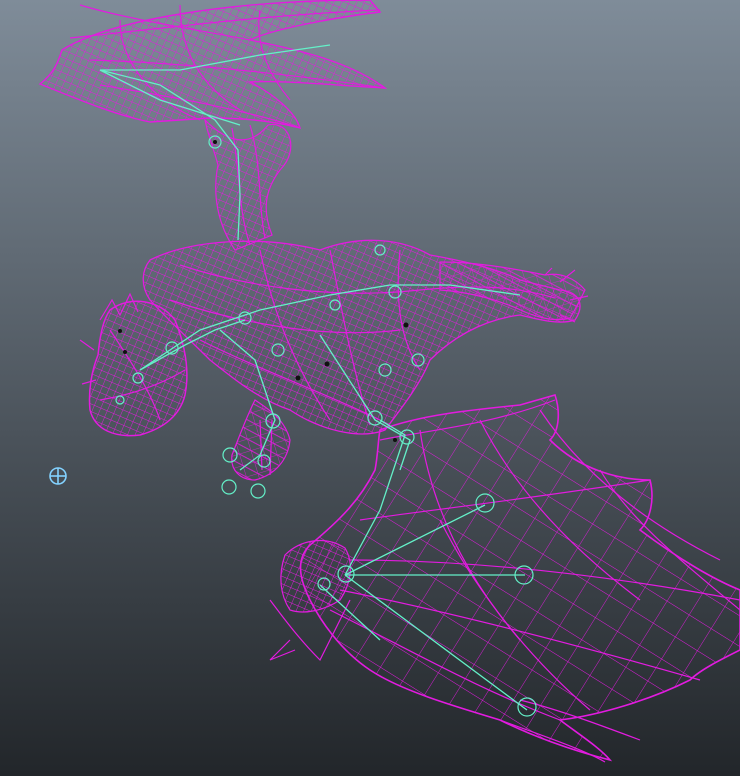 The width and height of the screenshot is (740, 776). Describe the element at coordinates (58, 476) in the screenshot. I see `locator-control` at that location.